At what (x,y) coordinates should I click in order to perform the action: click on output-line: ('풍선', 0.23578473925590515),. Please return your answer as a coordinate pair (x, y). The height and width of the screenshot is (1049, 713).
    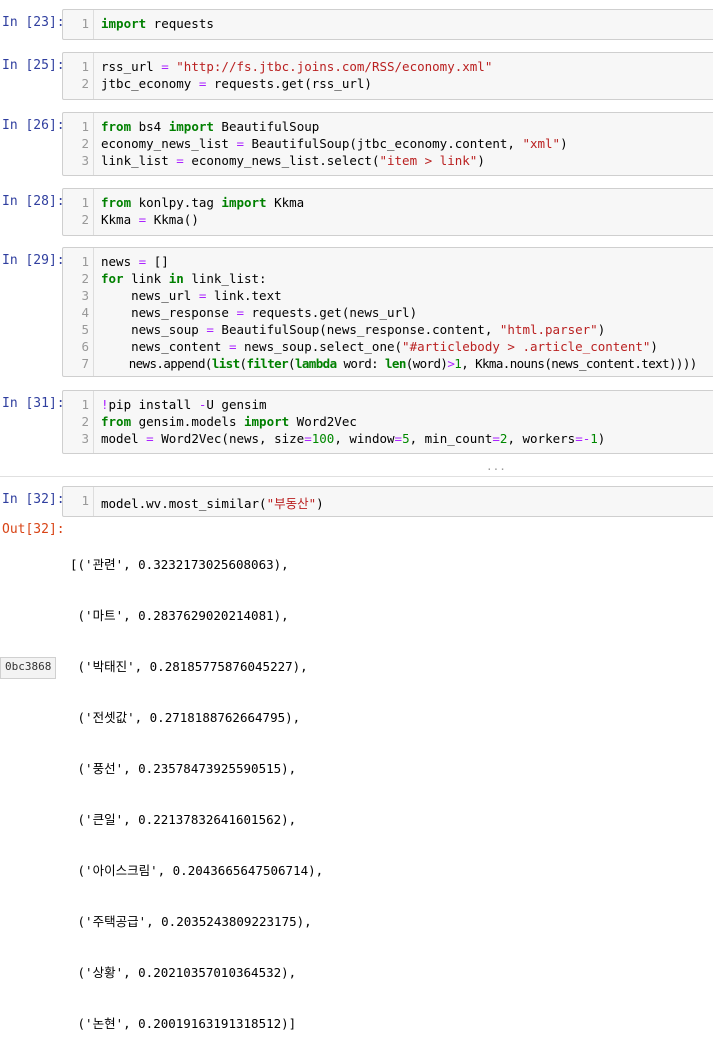
    Looking at the image, I should click on (183, 768).